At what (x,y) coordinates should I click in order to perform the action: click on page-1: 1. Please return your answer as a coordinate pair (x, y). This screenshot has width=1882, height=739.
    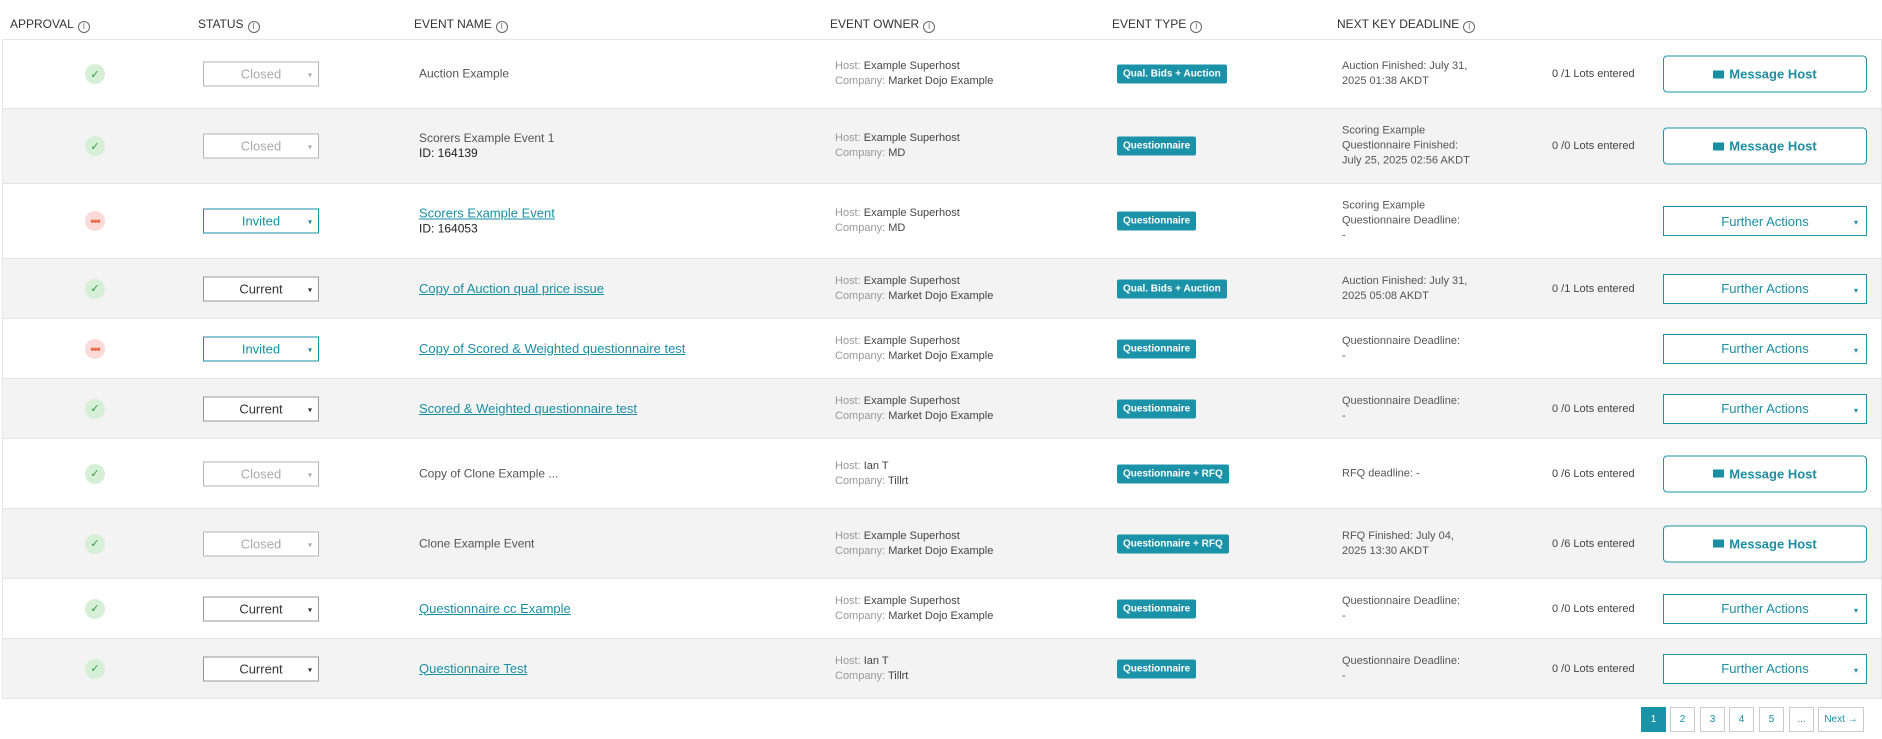
    Looking at the image, I should click on (1653, 719).